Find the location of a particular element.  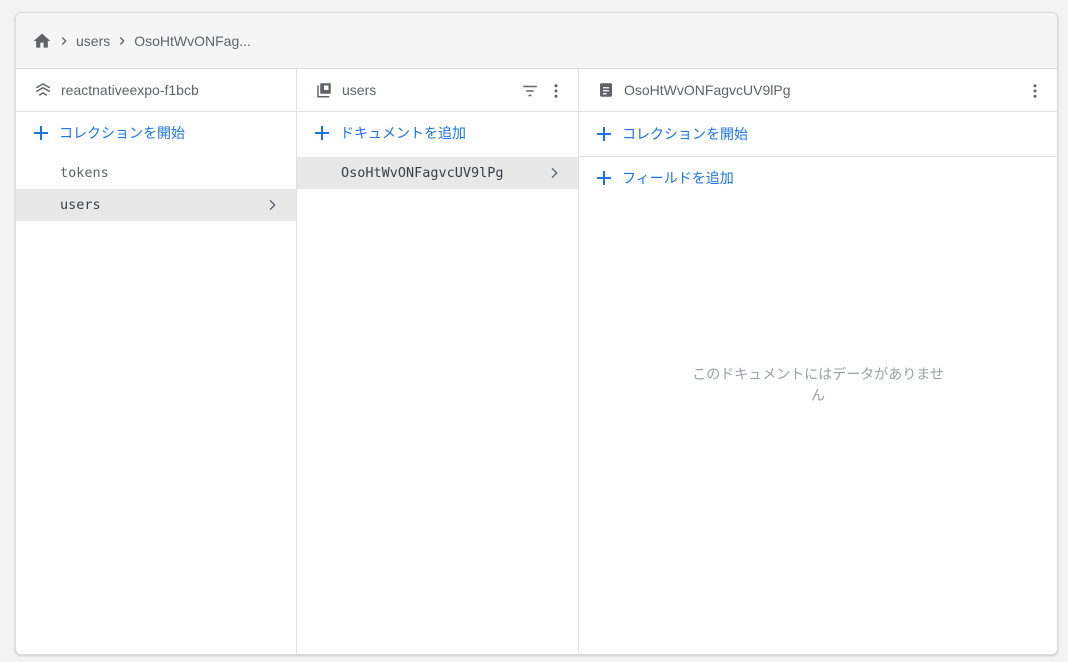

breadcrumb-item-users: users is located at coordinates (93, 41).